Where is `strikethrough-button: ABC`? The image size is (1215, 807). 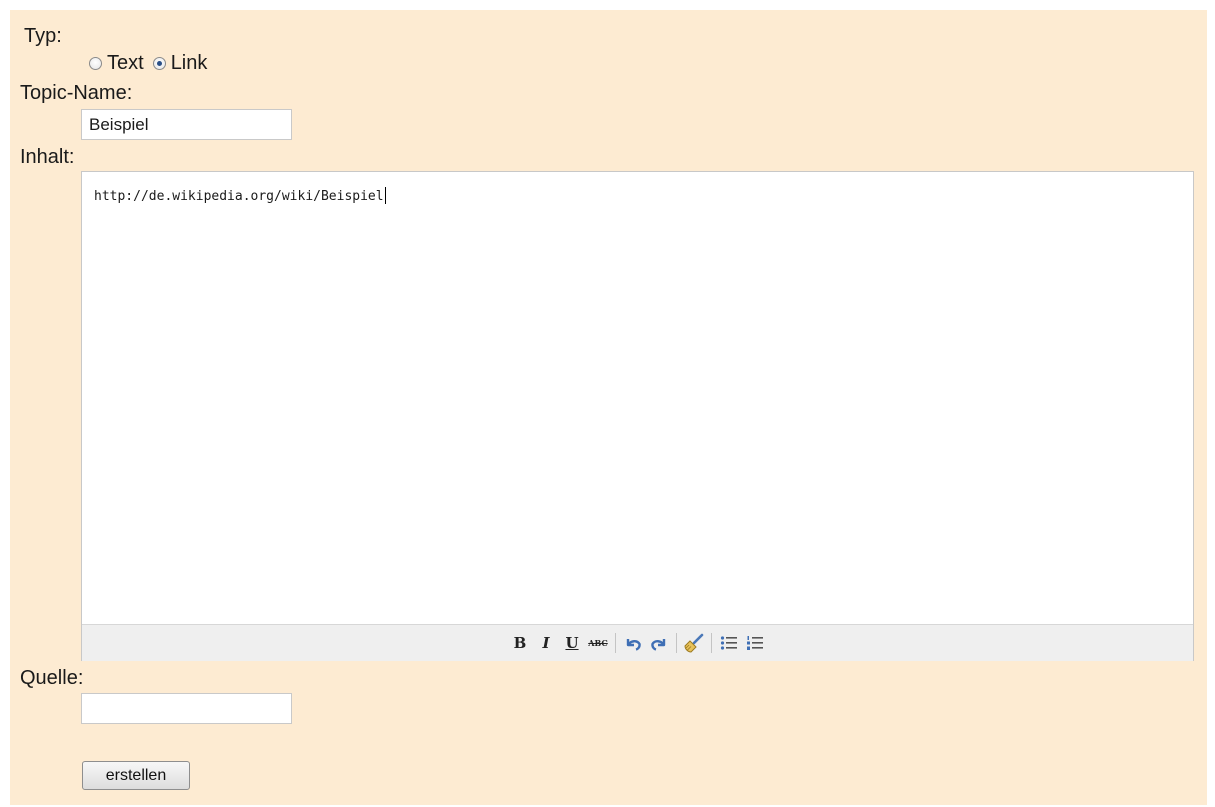 strikethrough-button: ABC is located at coordinates (598, 643).